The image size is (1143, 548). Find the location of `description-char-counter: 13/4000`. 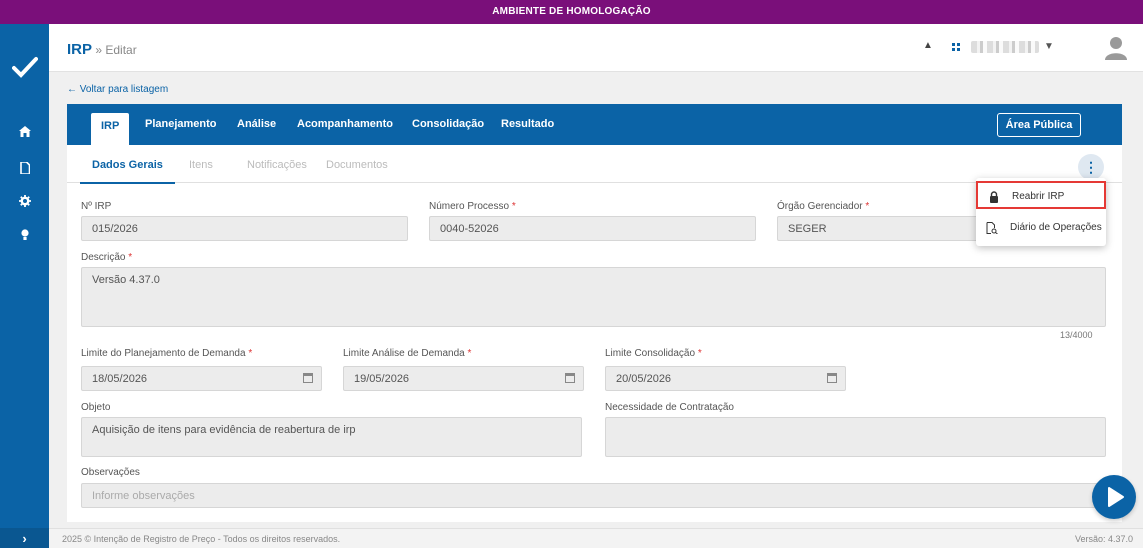

description-char-counter: 13/4000 is located at coordinates (1076, 335).